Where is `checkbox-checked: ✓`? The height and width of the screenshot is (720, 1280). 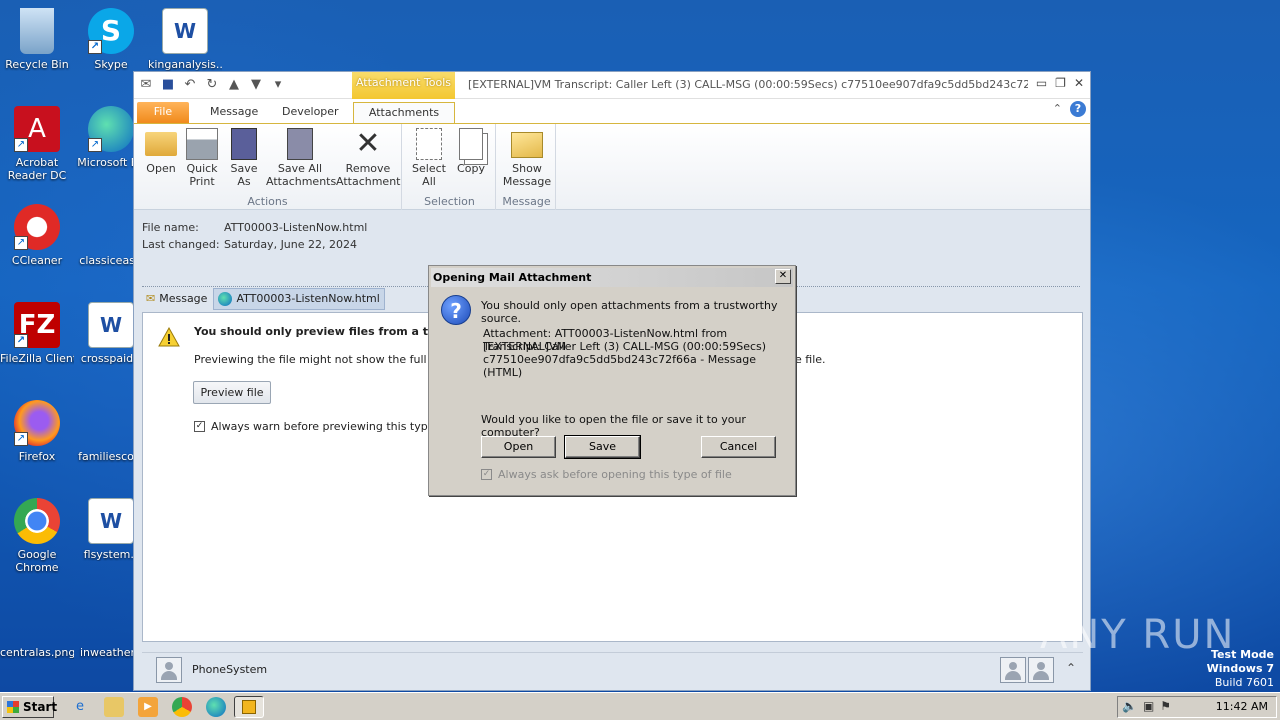 checkbox-checked: ✓ is located at coordinates (199, 426).